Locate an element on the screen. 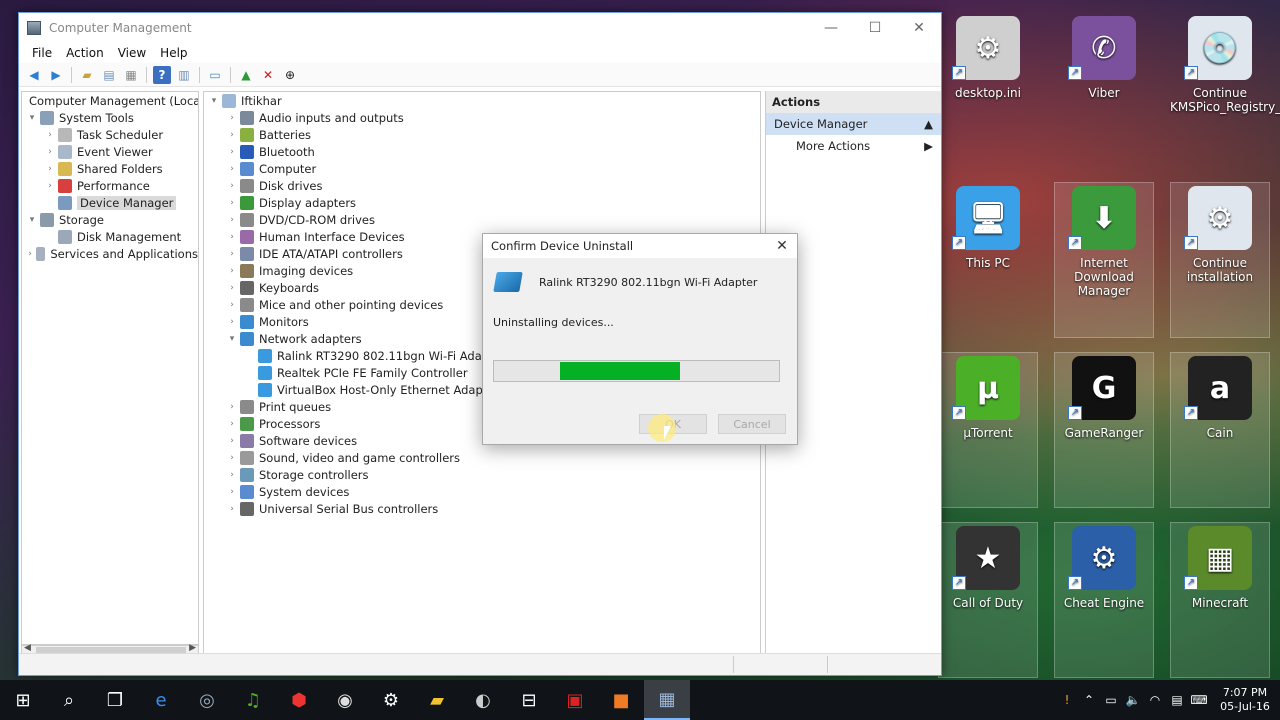 The height and width of the screenshot is (720, 1280). edge-browser-icon: e is located at coordinates (161, 700).